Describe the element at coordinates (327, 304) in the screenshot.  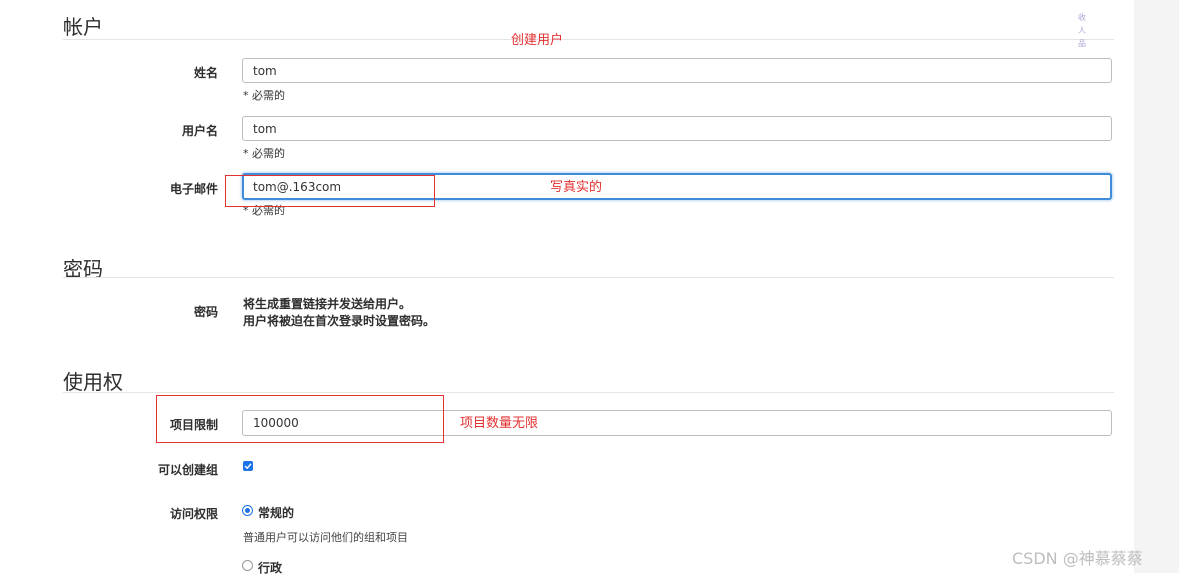
I see `password-info-line1: 将生成重置链接并发送给用户。` at that location.